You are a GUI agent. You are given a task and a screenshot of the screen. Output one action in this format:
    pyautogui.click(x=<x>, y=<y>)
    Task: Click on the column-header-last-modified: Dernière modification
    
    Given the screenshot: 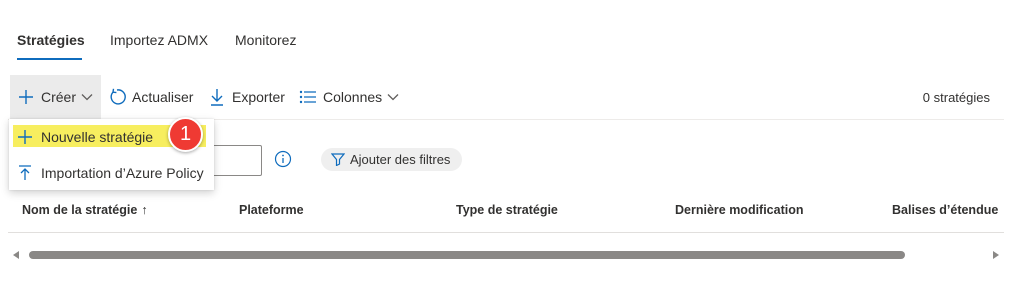 What is the action you would take?
    pyautogui.click(x=739, y=210)
    